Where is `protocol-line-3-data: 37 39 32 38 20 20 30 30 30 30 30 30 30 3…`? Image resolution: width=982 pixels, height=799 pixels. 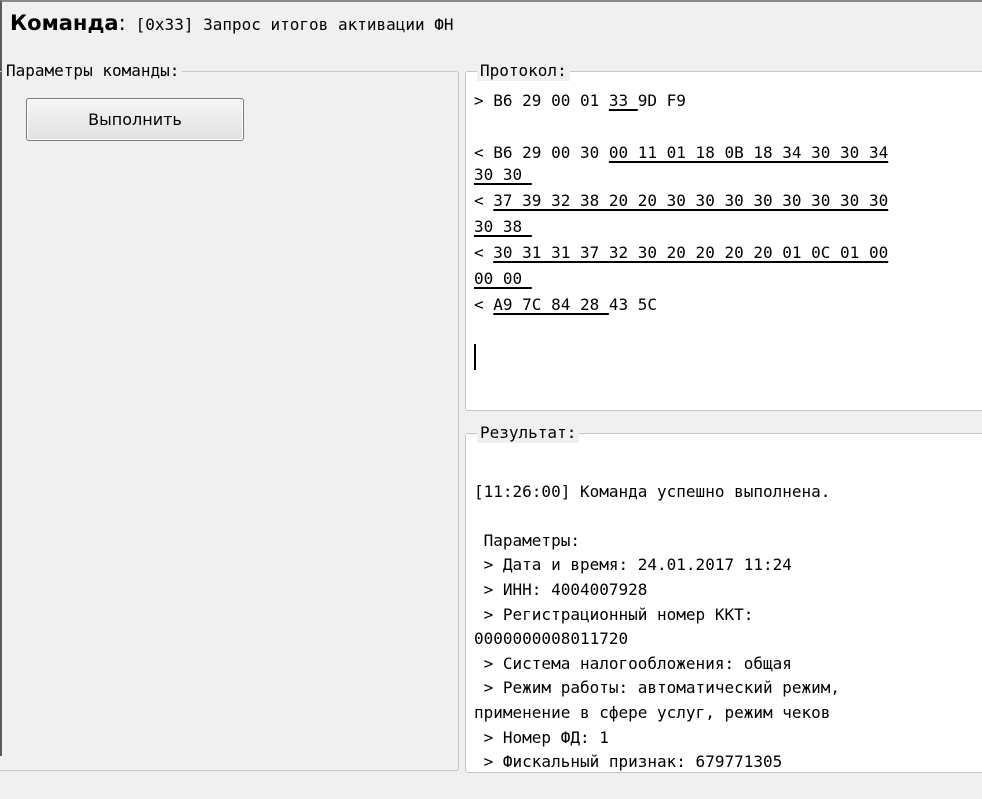
protocol-line-3-data: 37 39 32 38 20 20 30 30 30 30 30 30 30 3… is located at coordinates (691, 200).